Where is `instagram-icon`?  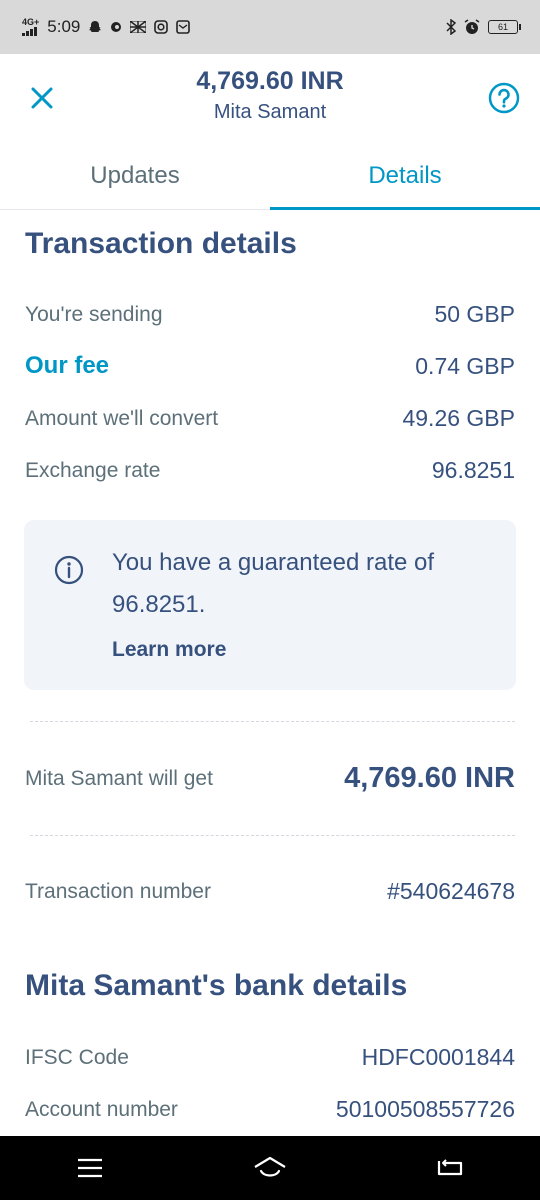
instagram-icon is located at coordinates (161, 27).